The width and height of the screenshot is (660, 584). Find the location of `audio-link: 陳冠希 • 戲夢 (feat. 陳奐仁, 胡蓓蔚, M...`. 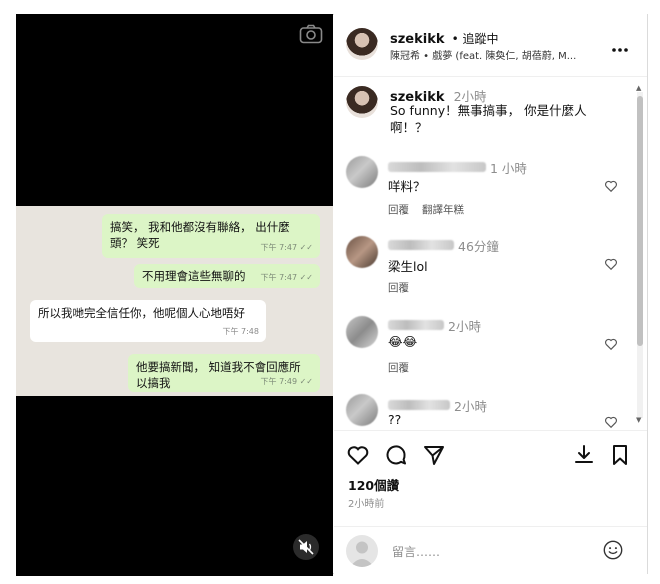

audio-link: 陳冠希 • 戲夢 (feat. 陳奐仁, 胡蓓蔚, M... is located at coordinates (483, 54).